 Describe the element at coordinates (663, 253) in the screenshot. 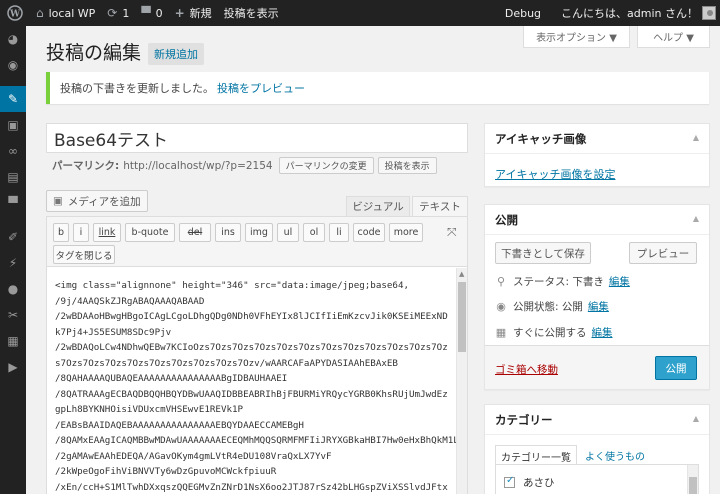

I see `preview-button: プレビュー` at that location.